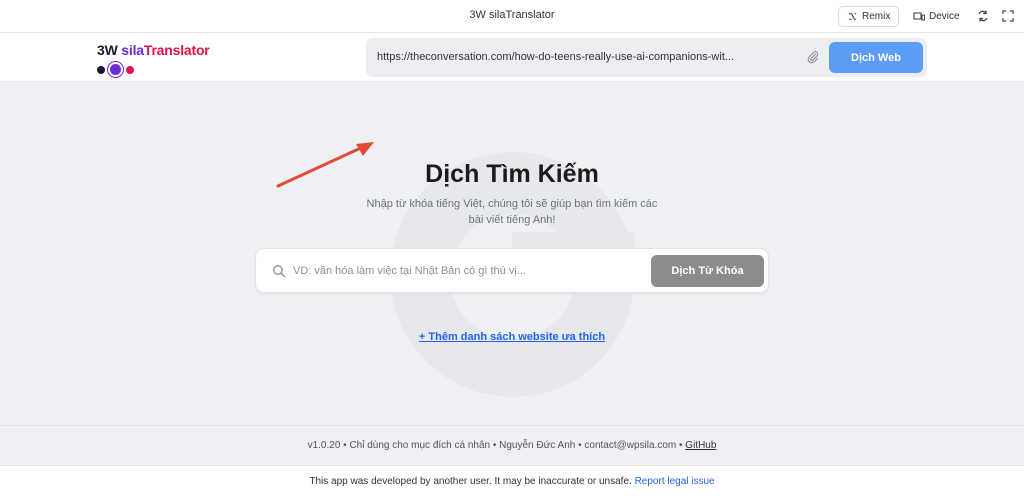 The image size is (1024, 496). I want to click on report-legal-issue-link: Report legal issue, so click(675, 481).